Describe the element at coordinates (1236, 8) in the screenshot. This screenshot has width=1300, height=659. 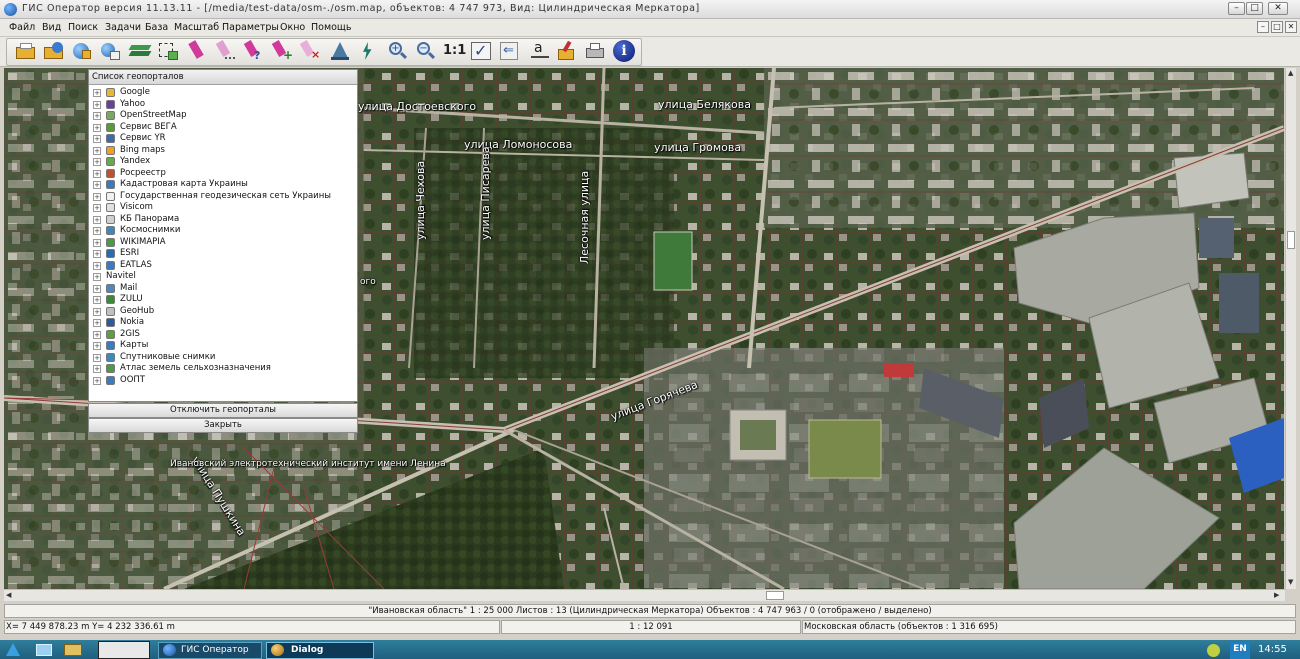
I see `minimize-button: –` at that location.